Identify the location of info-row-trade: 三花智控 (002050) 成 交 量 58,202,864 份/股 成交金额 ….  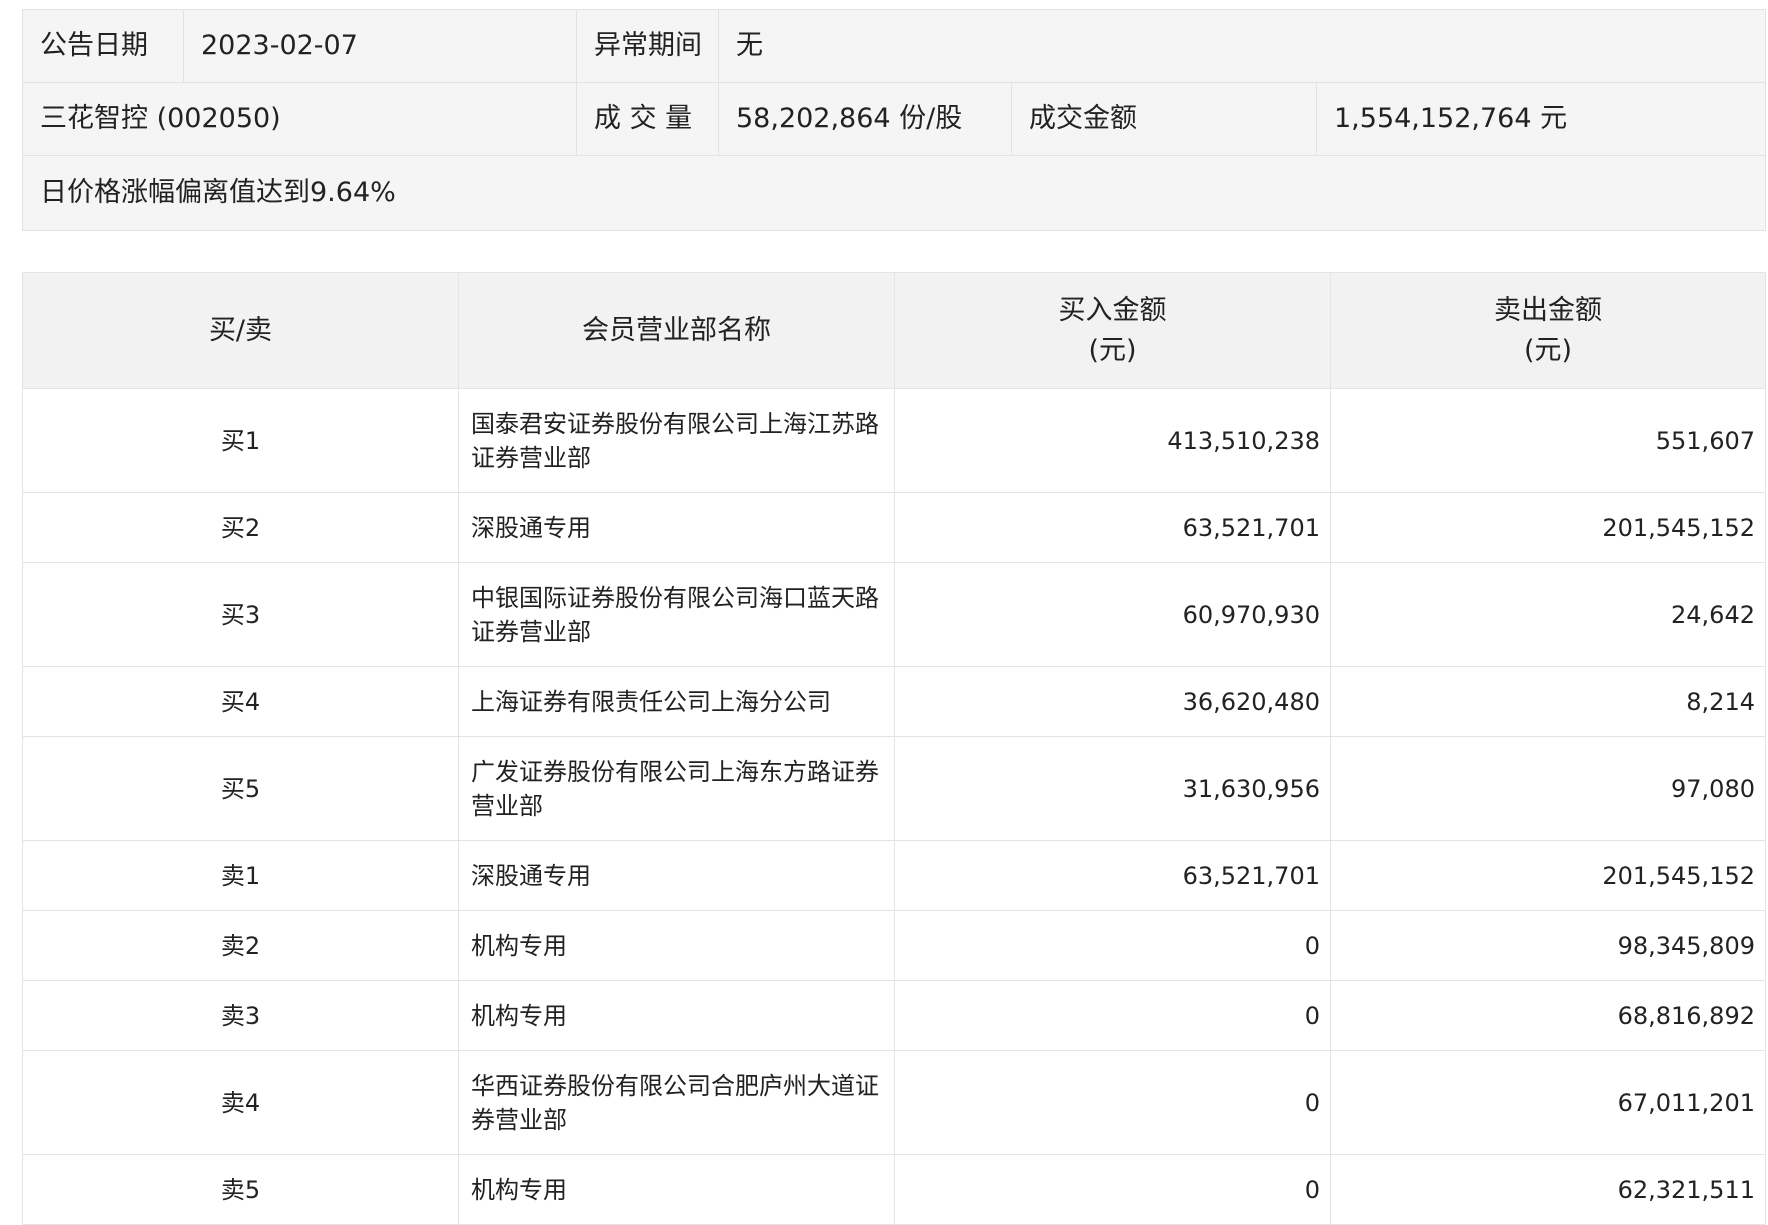
(894, 119).